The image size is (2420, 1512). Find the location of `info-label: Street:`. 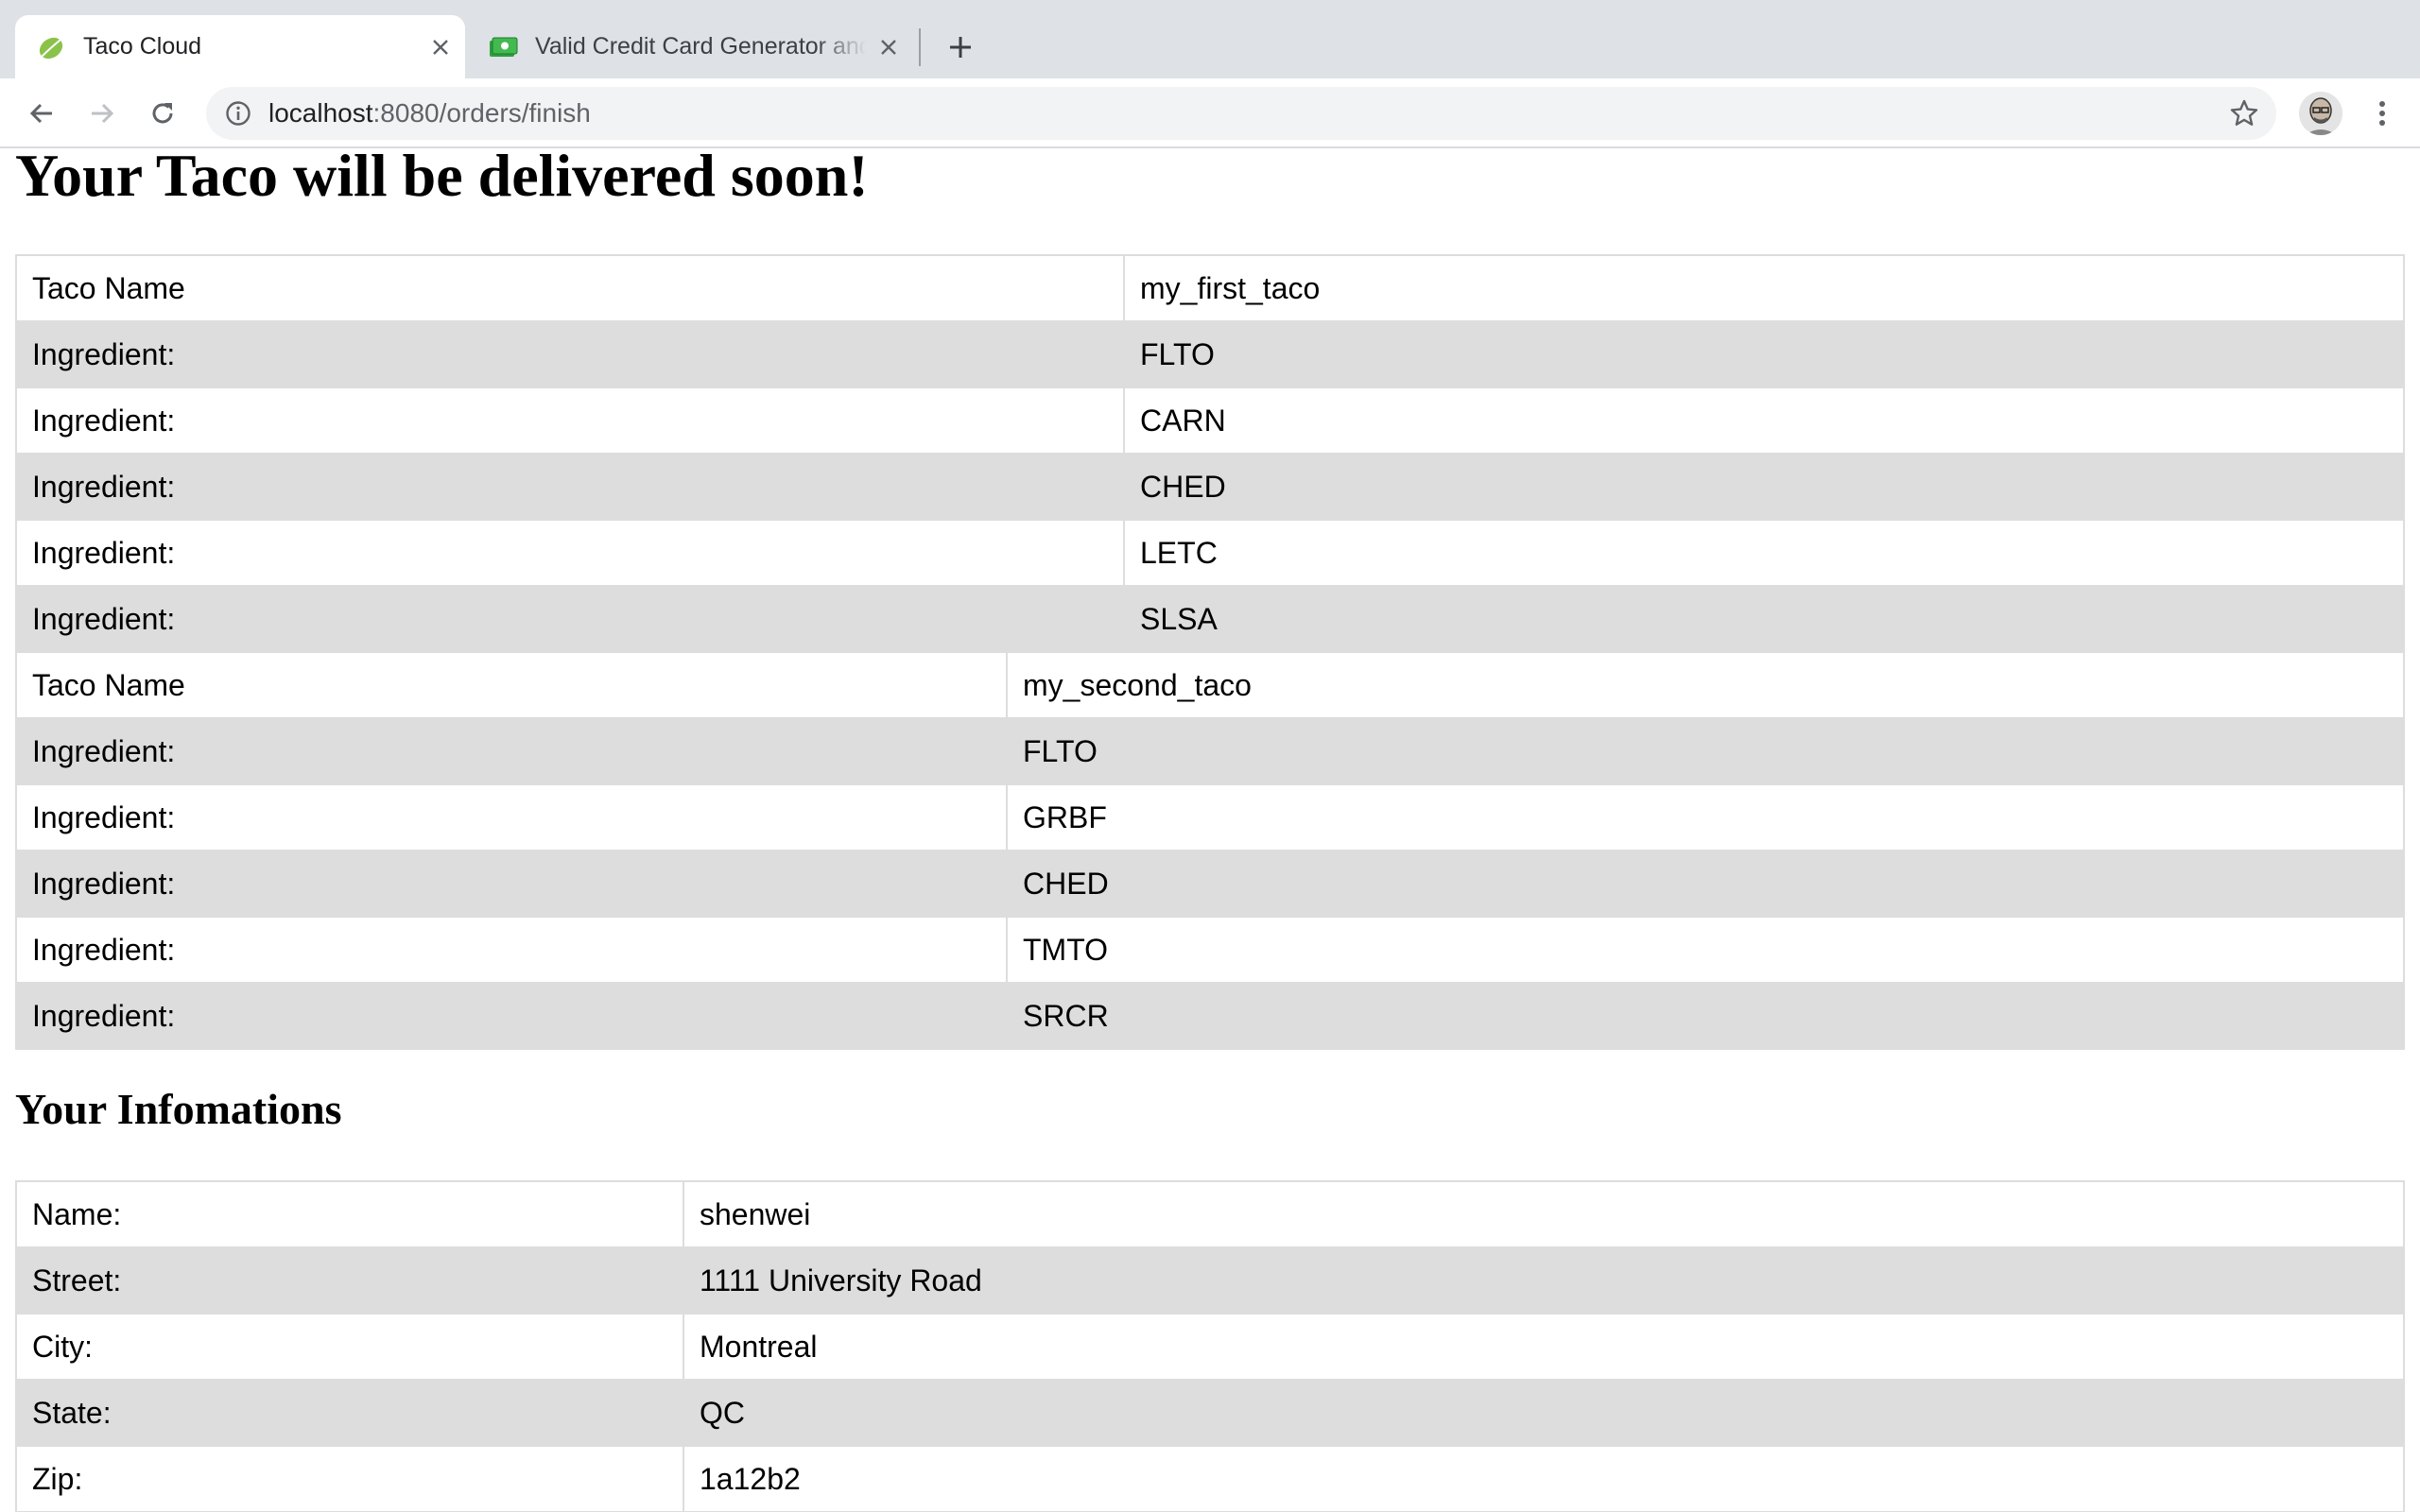

info-label: Street: is located at coordinates (350, 1280).